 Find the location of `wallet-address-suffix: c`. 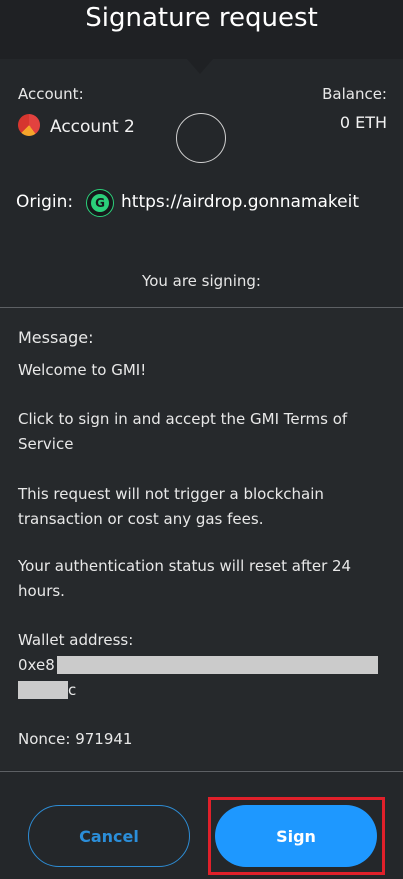

wallet-address-suffix: c is located at coordinates (72, 690).